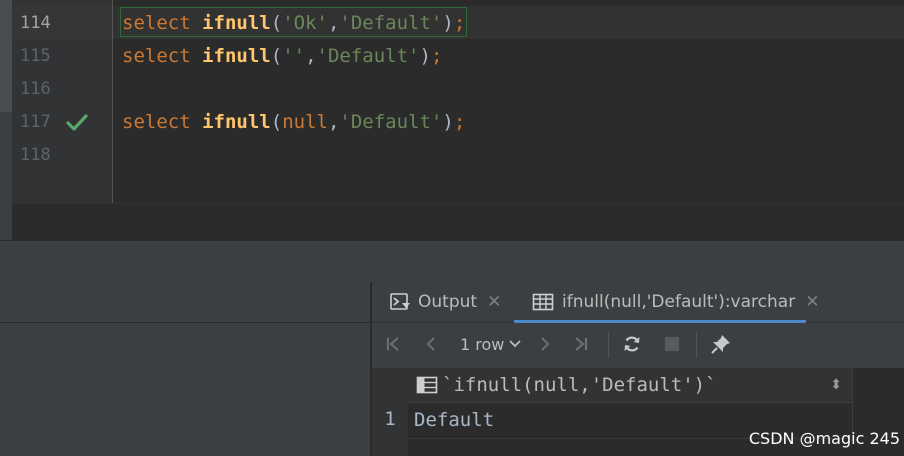  Describe the element at coordinates (545, 344) in the screenshot. I see `next-page-icon` at that location.